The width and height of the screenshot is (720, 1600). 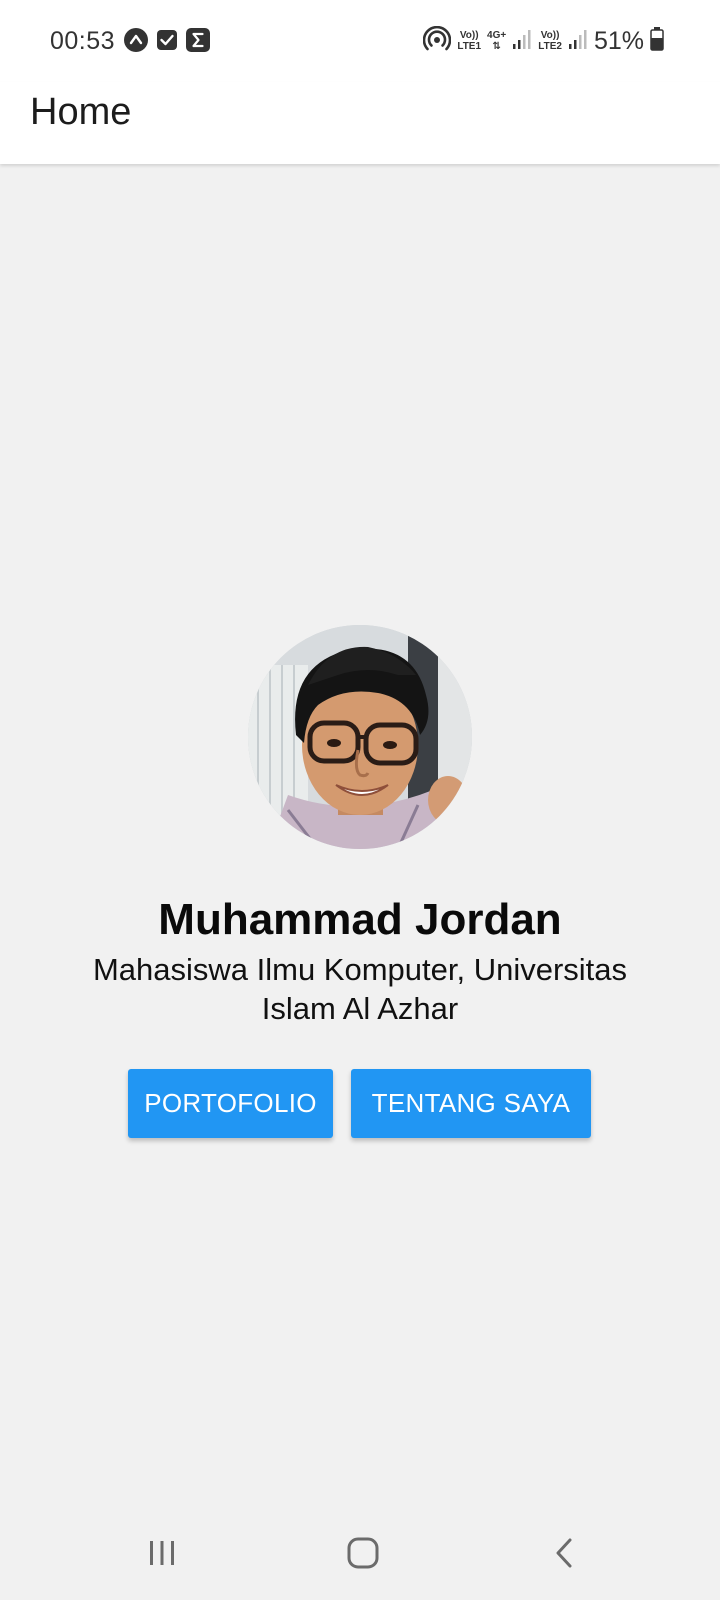 What do you see at coordinates (618, 41) in the screenshot?
I see `battery-percentage: 51%` at bounding box center [618, 41].